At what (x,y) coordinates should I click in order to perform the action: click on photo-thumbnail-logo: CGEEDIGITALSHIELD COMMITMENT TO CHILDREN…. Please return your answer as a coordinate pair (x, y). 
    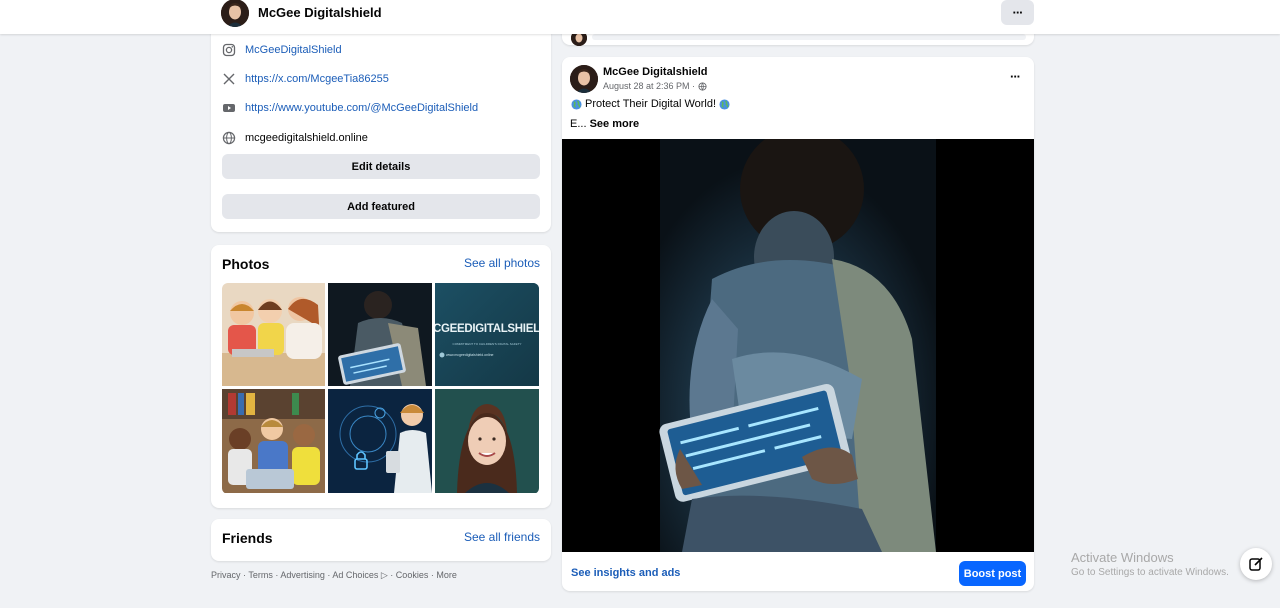
    Looking at the image, I should click on (487, 334).